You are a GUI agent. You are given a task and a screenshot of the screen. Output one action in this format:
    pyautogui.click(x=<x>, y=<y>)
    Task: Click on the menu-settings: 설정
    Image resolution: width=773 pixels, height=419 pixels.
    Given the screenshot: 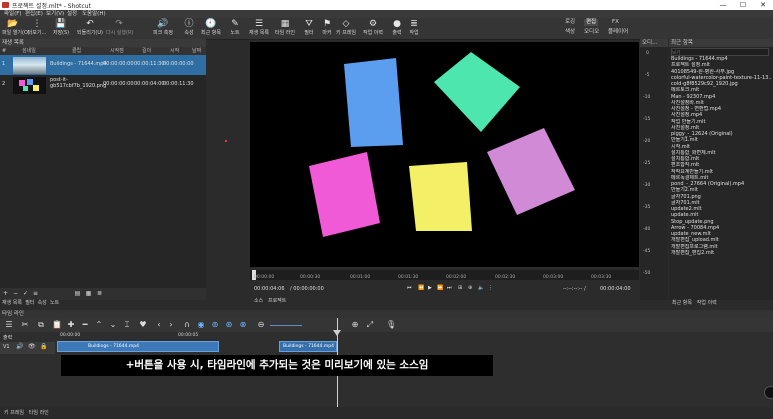 What is the action you would take?
    pyautogui.click(x=72, y=14)
    